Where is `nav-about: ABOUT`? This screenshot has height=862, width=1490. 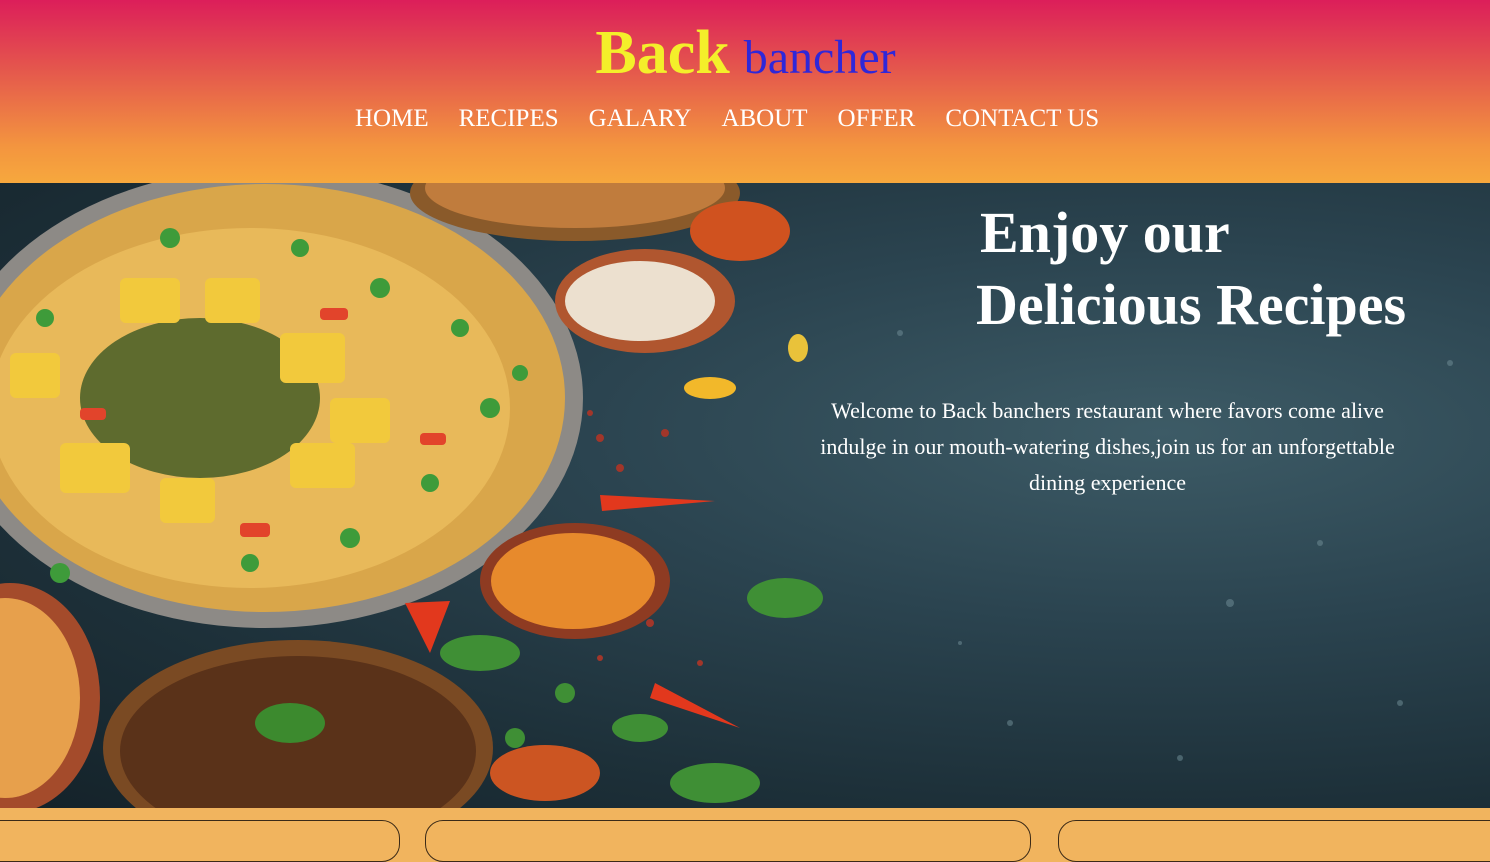 nav-about: ABOUT is located at coordinates (764, 119).